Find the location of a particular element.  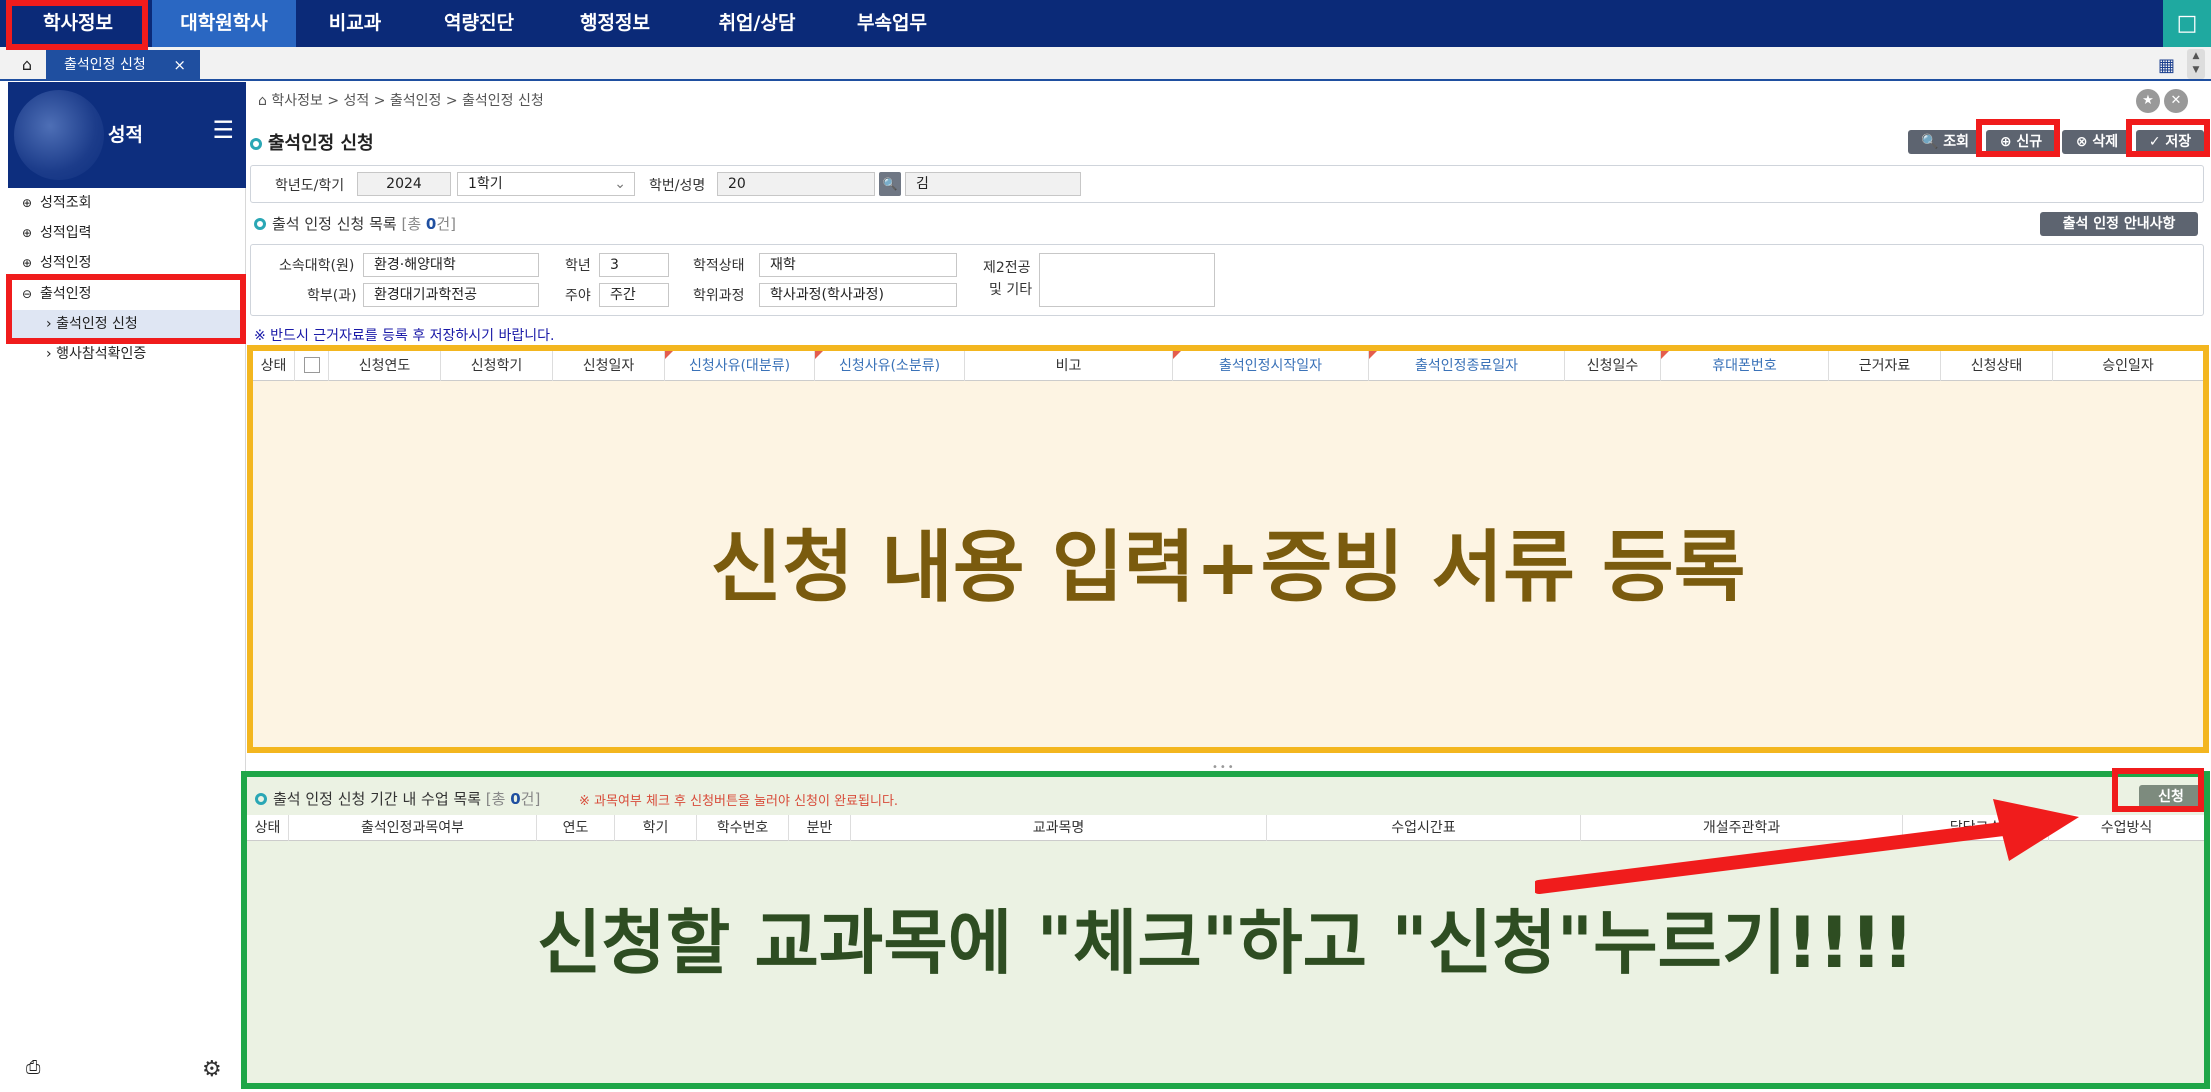

col-term: 학기 is located at coordinates (656, 828).